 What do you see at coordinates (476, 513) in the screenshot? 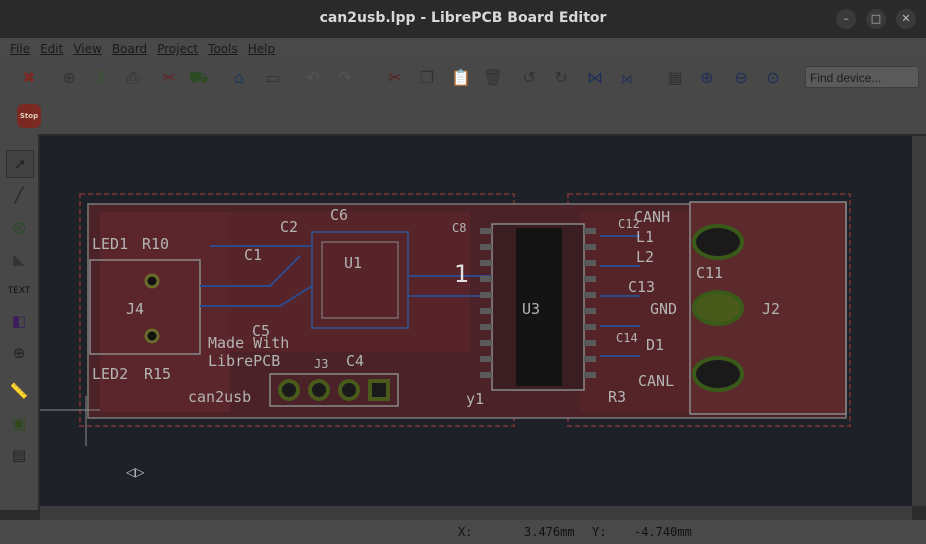
I see `horizontal-scrollbar` at bounding box center [476, 513].